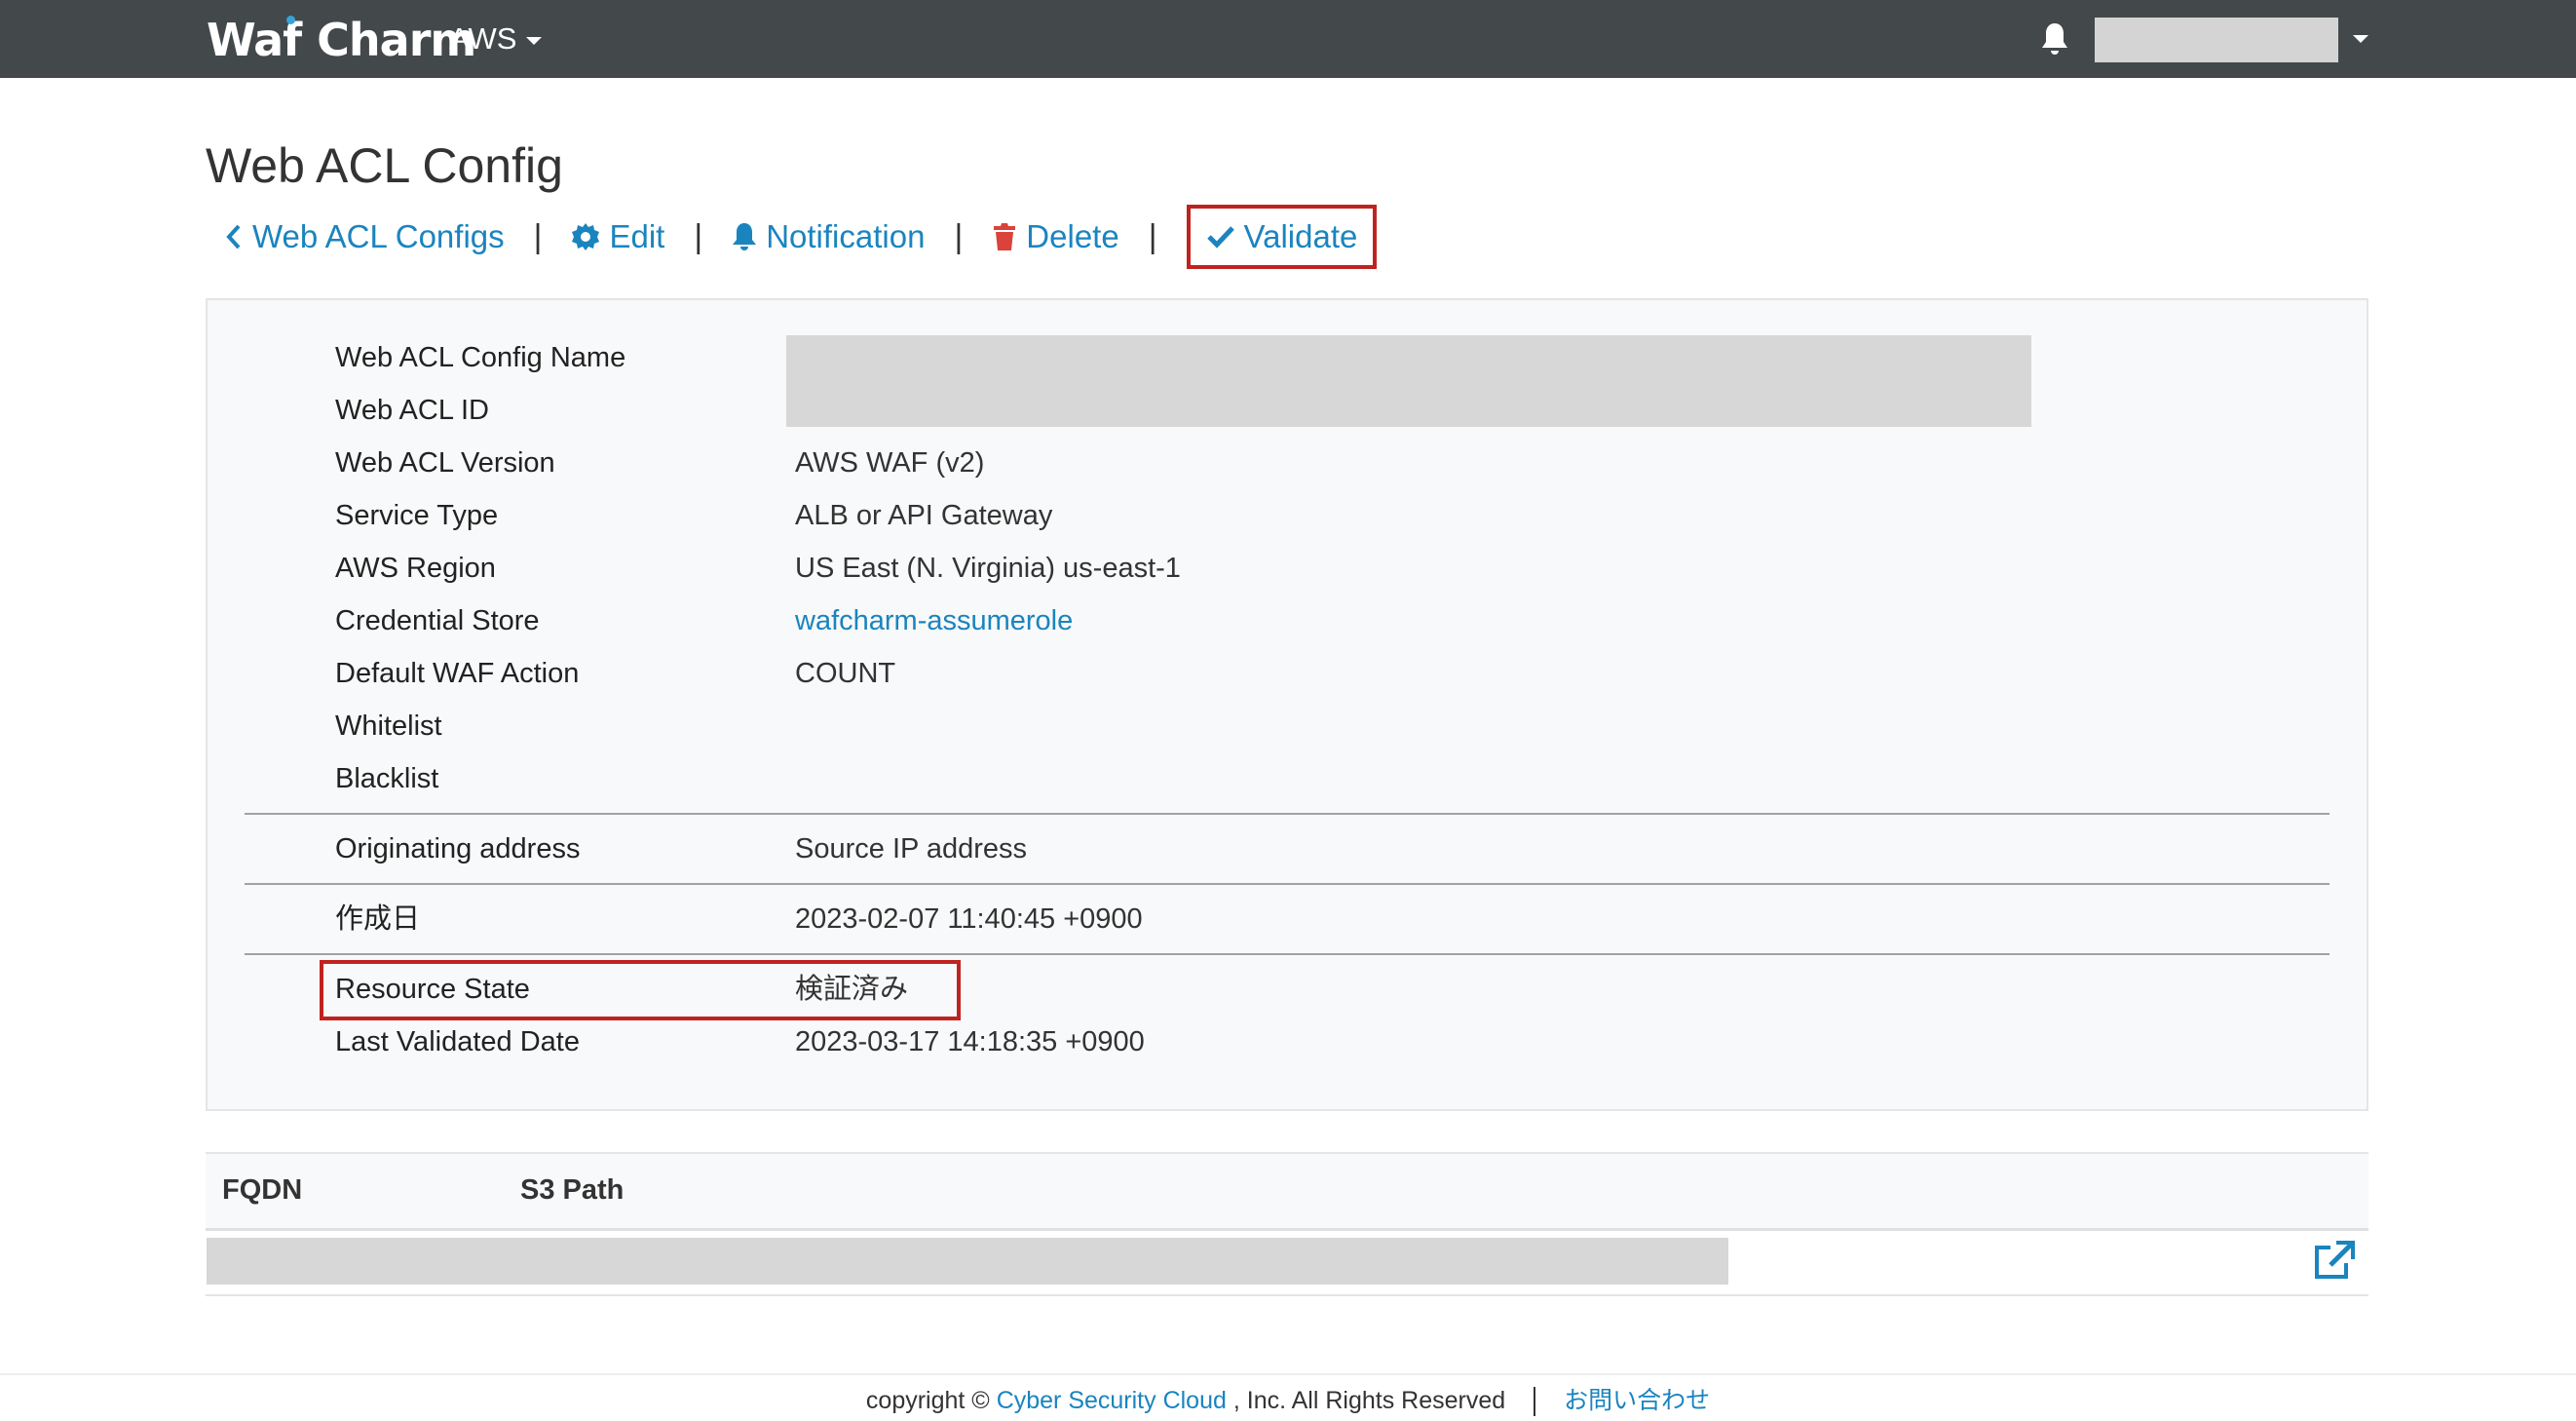  What do you see at coordinates (1535, 1402) in the screenshot?
I see `footer-separator` at bounding box center [1535, 1402].